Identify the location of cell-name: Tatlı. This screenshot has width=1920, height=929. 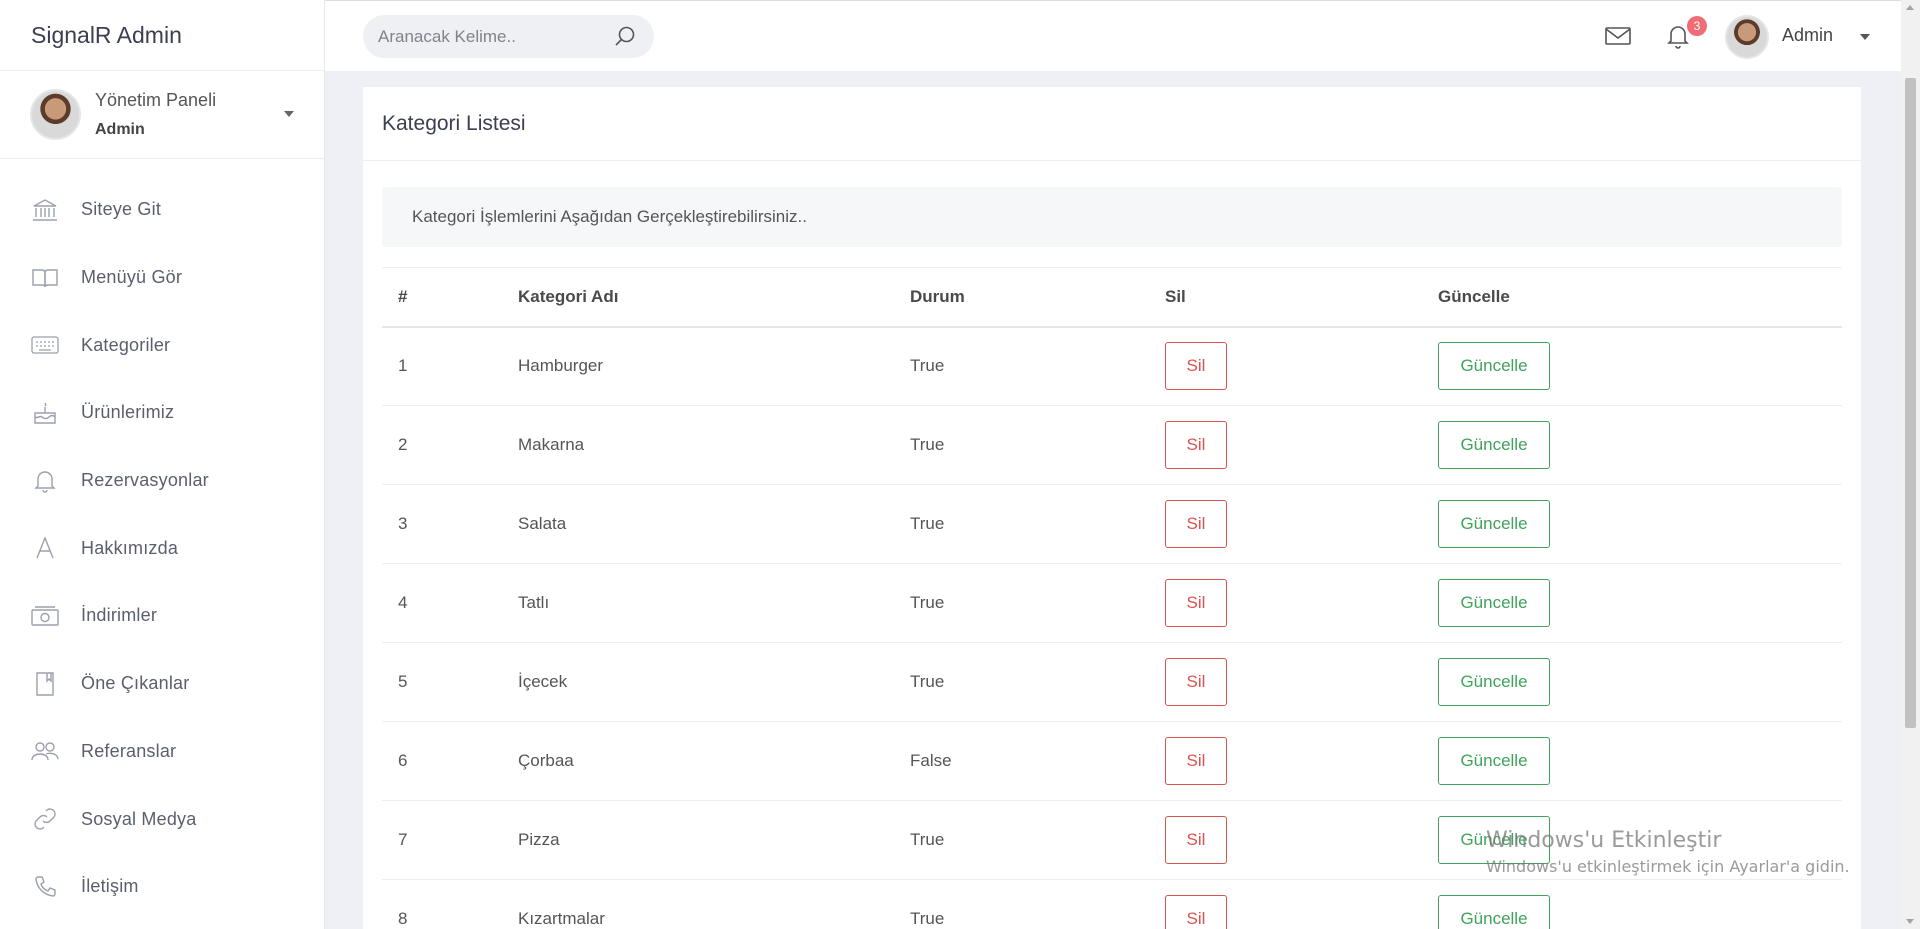
(698, 603).